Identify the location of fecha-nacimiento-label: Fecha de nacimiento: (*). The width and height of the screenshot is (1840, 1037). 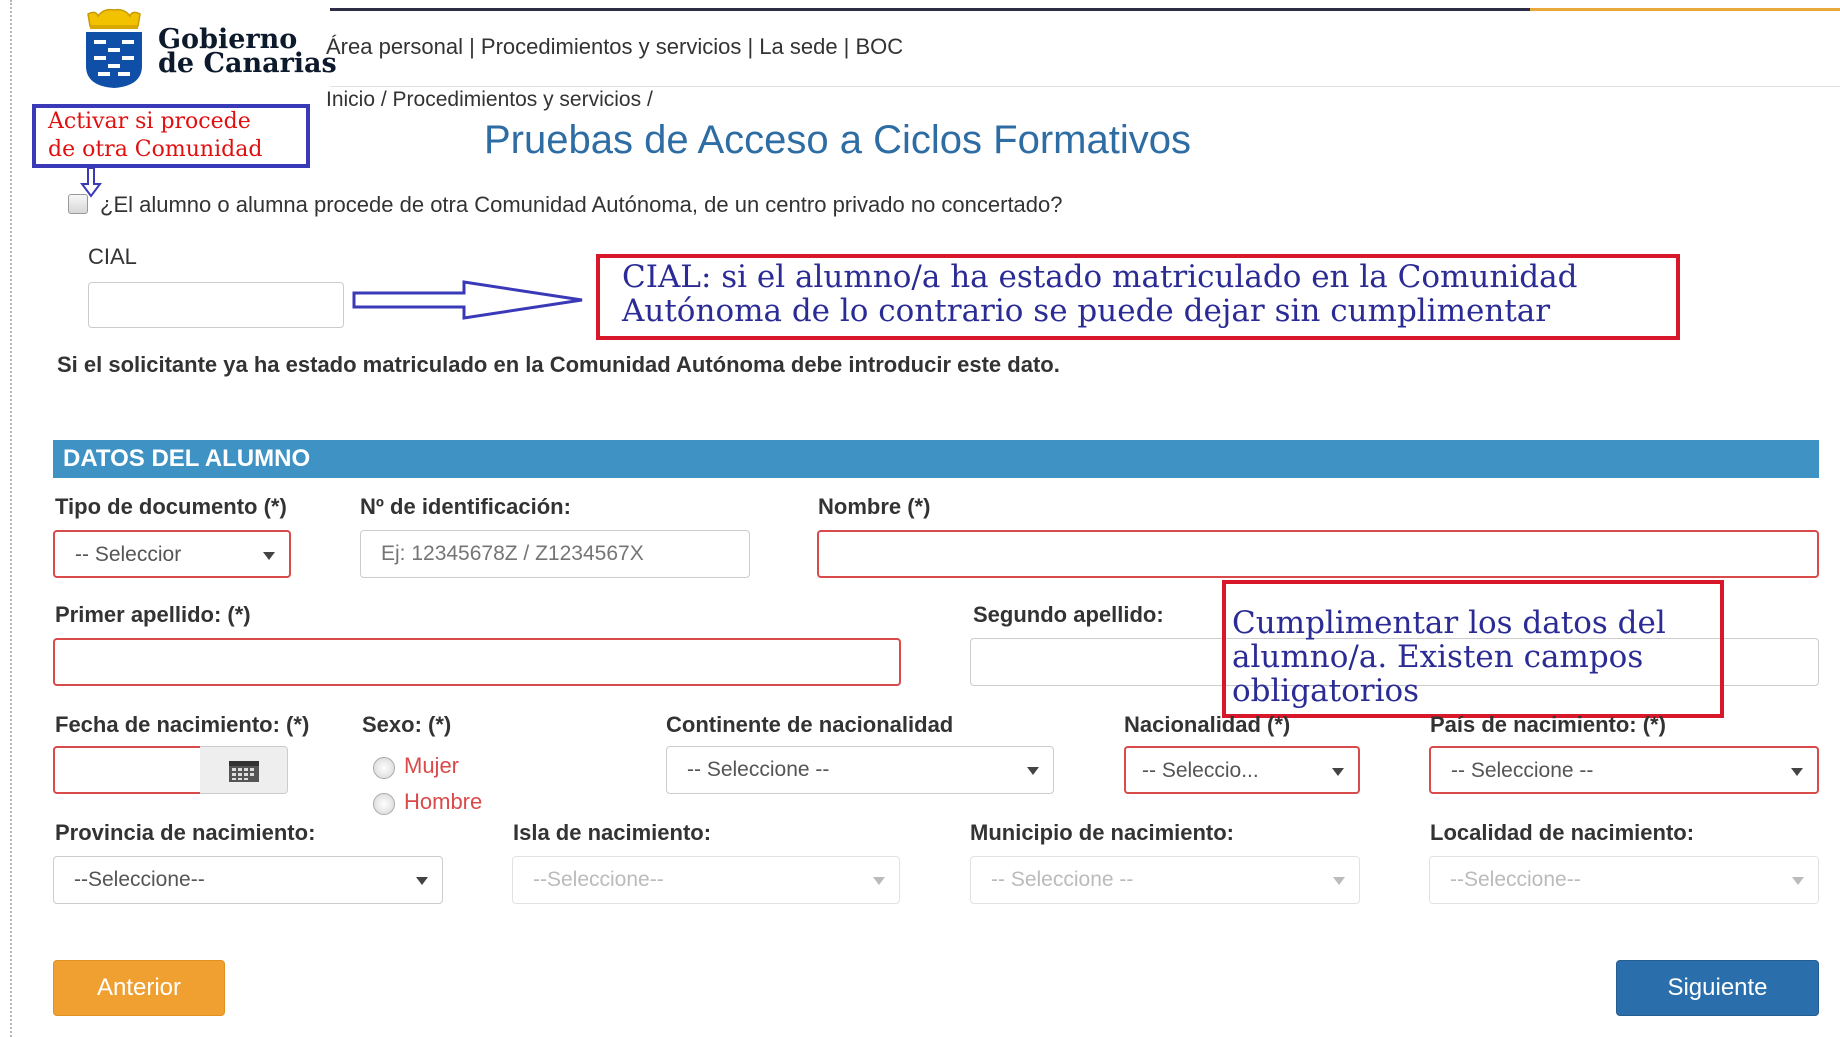
(182, 724).